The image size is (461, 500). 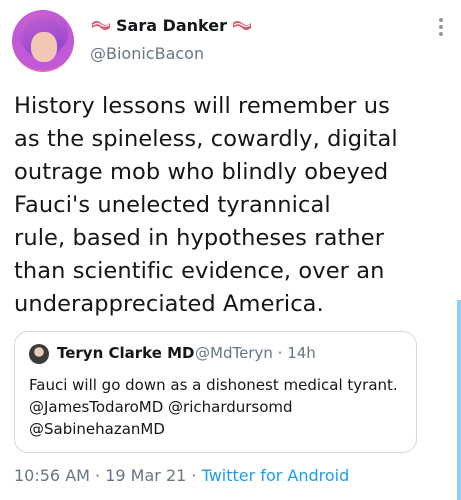 I want to click on quoted-time: 14h, so click(x=301, y=353).